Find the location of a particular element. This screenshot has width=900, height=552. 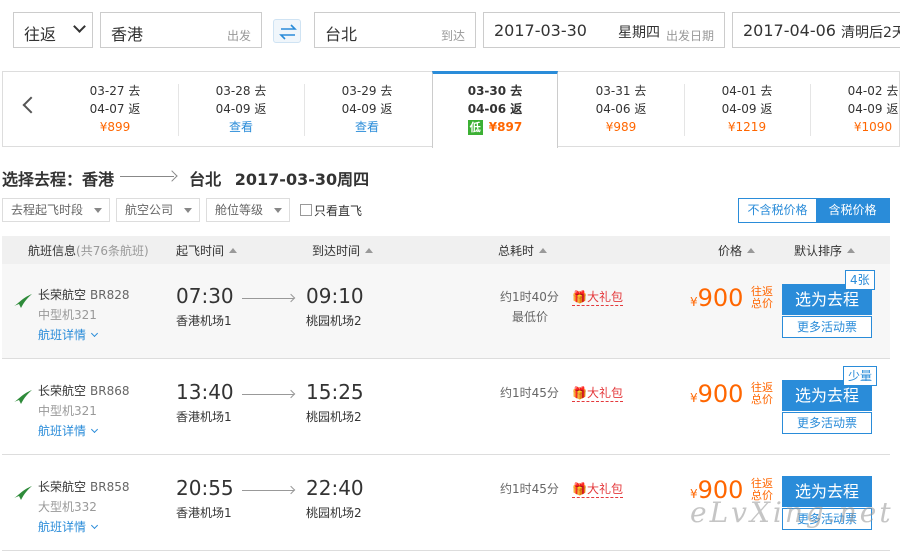

date-option-back: 04-09 返 is located at coordinates (241, 109).